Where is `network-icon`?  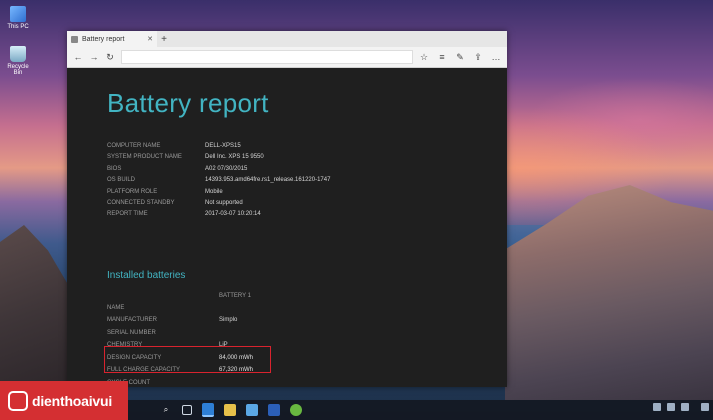
network-icon is located at coordinates (657, 407).